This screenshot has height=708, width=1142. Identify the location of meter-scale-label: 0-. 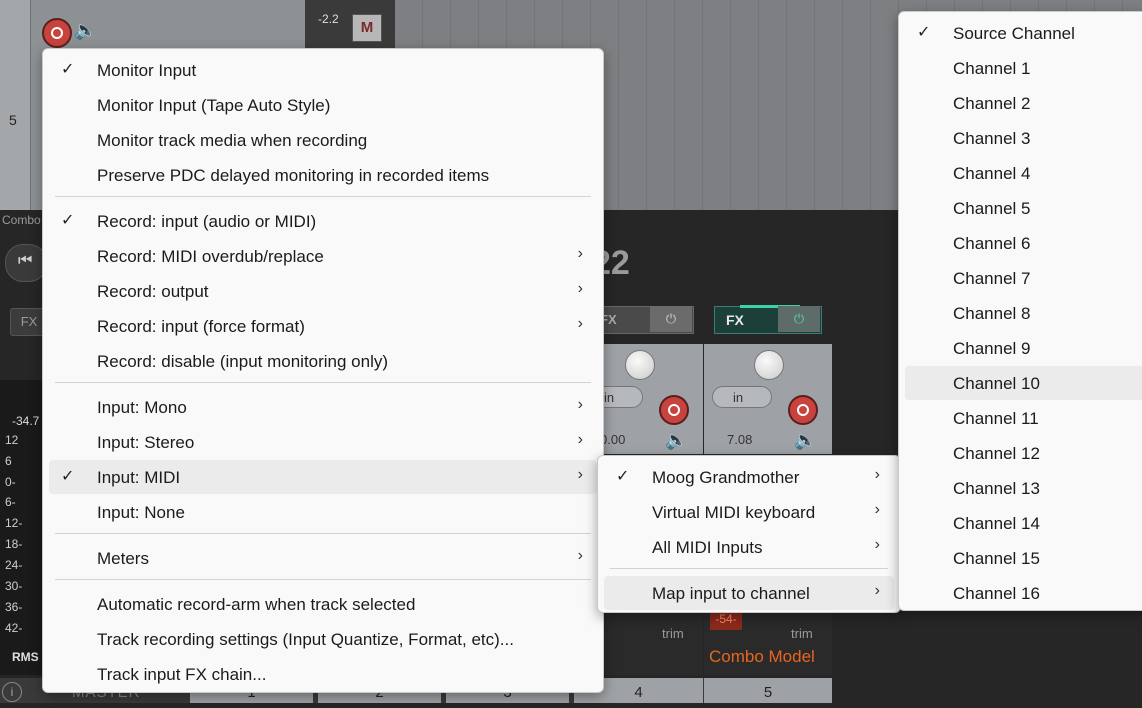
(10, 482).